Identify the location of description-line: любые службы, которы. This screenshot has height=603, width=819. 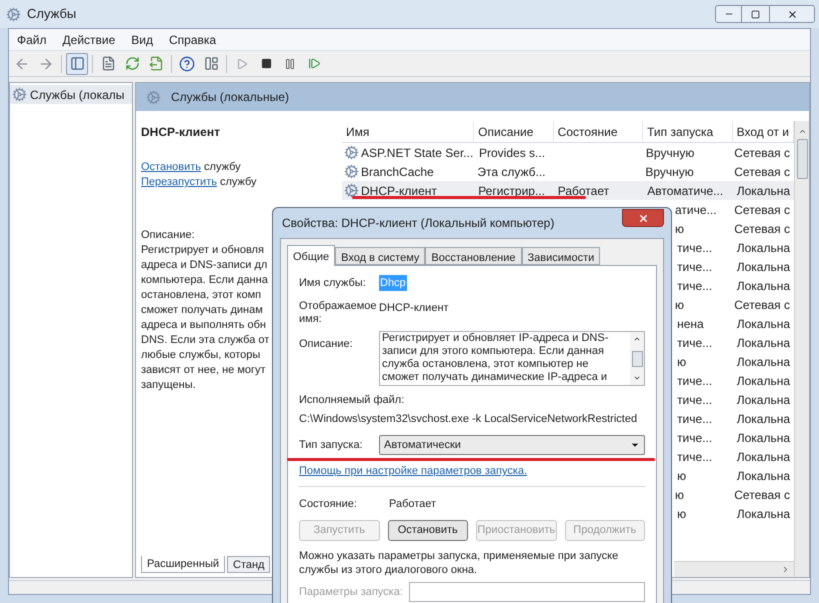
(200, 355).